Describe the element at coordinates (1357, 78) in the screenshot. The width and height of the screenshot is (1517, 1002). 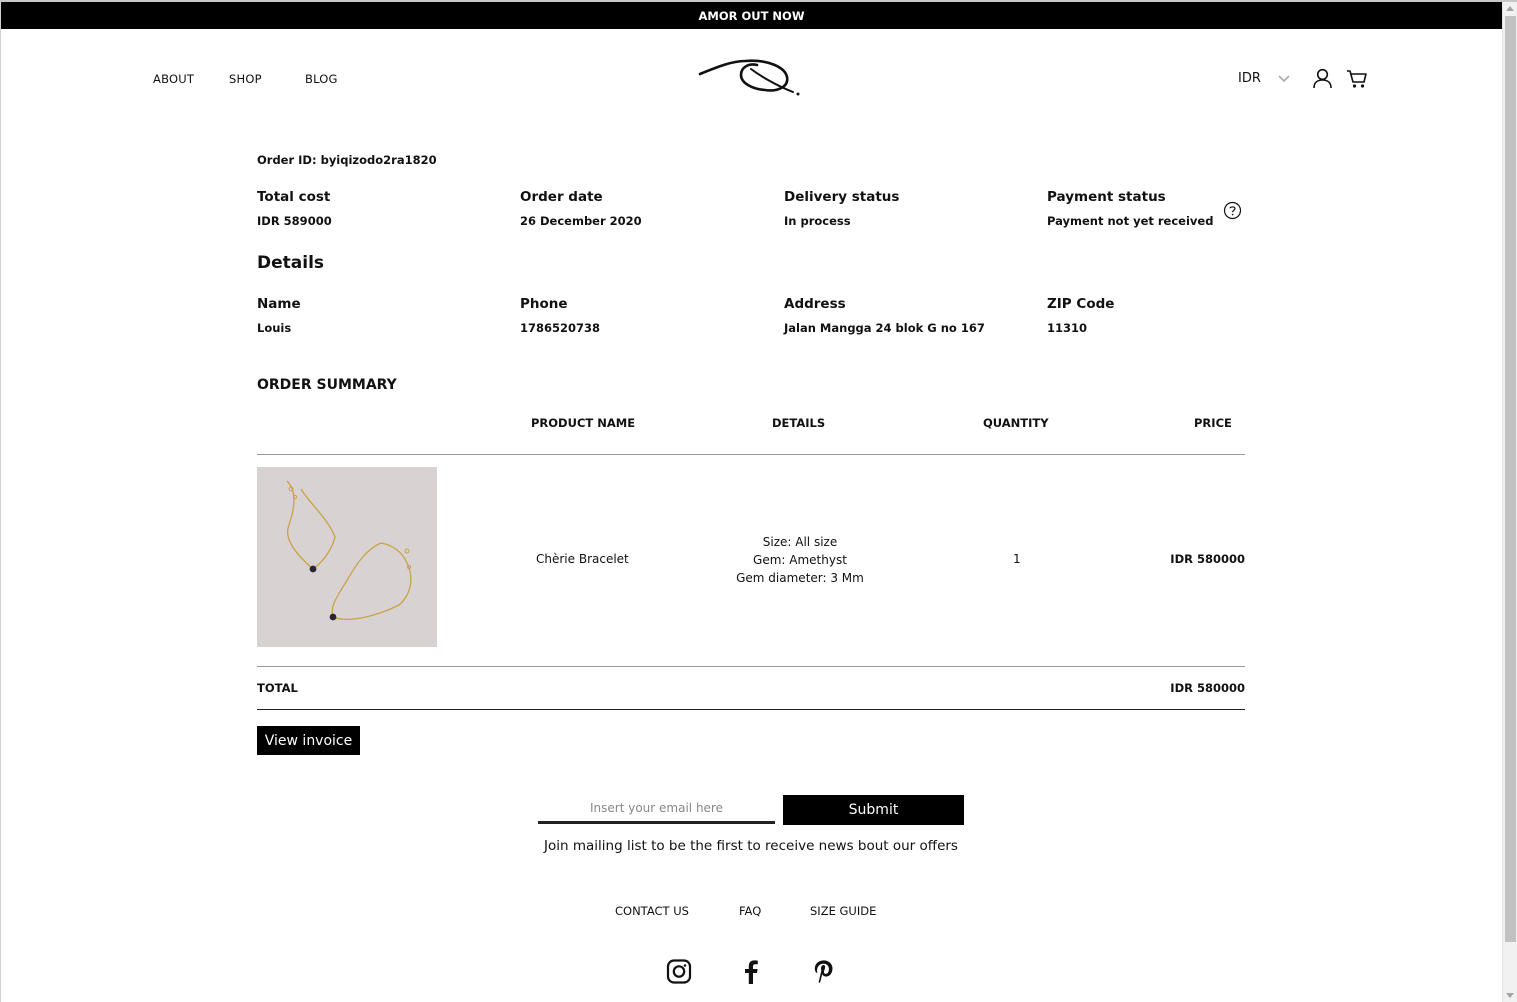
I see `cart-icon` at that location.